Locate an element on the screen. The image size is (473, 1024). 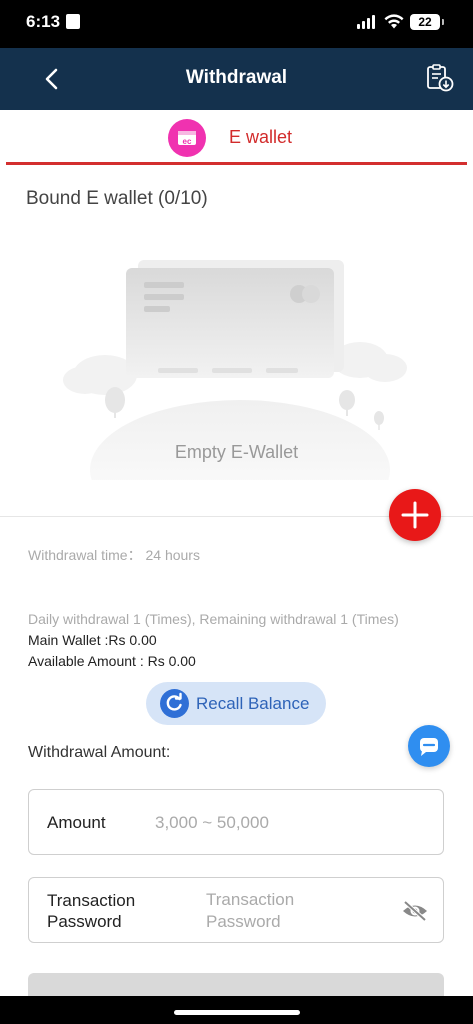
wallet-icon: ec is located at coordinates (187, 138).